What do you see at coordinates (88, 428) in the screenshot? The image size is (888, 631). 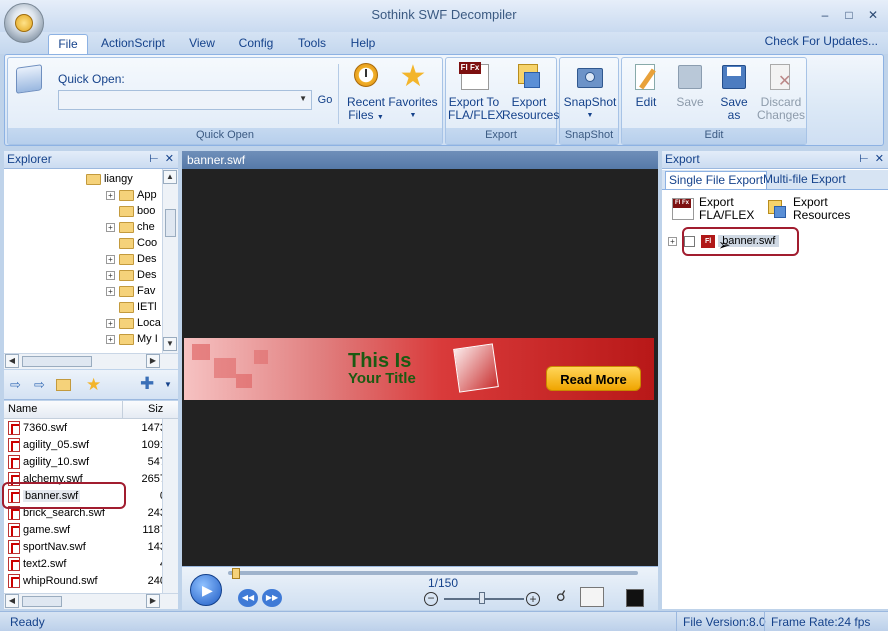 I see `file-list-row: 7360.swf 1473` at bounding box center [88, 428].